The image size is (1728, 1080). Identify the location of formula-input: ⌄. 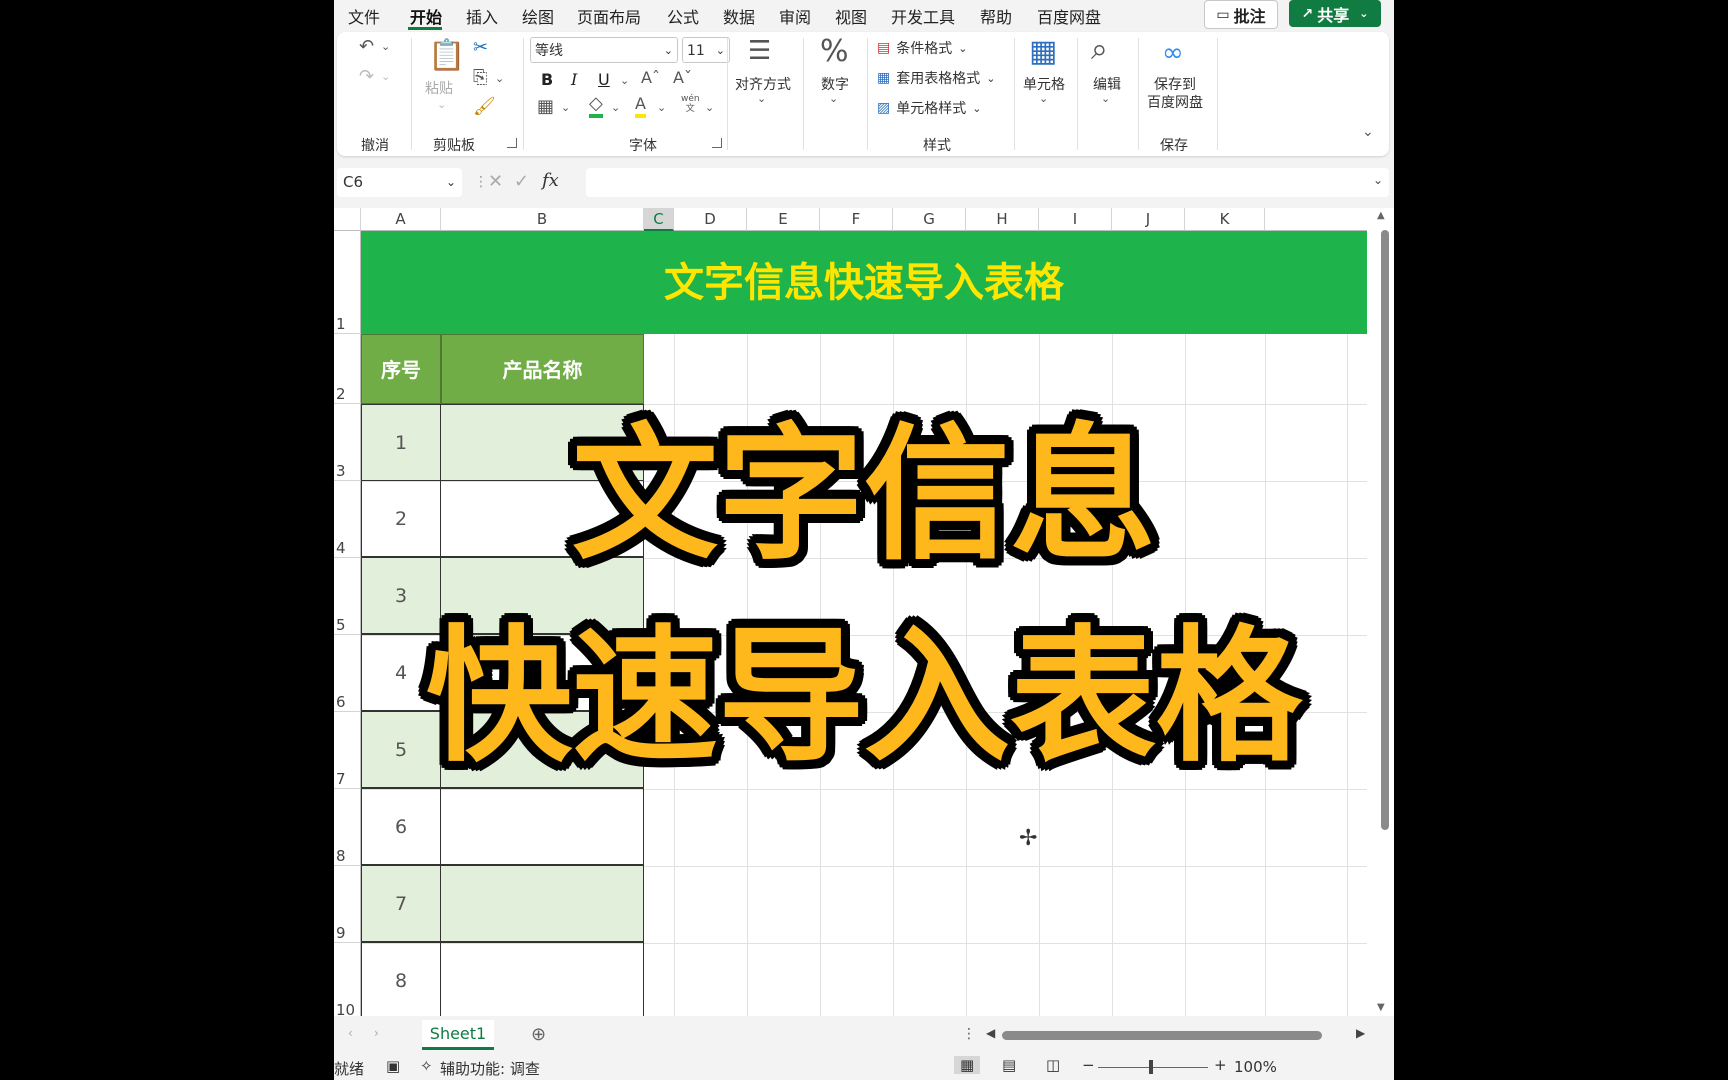
(987, 182).